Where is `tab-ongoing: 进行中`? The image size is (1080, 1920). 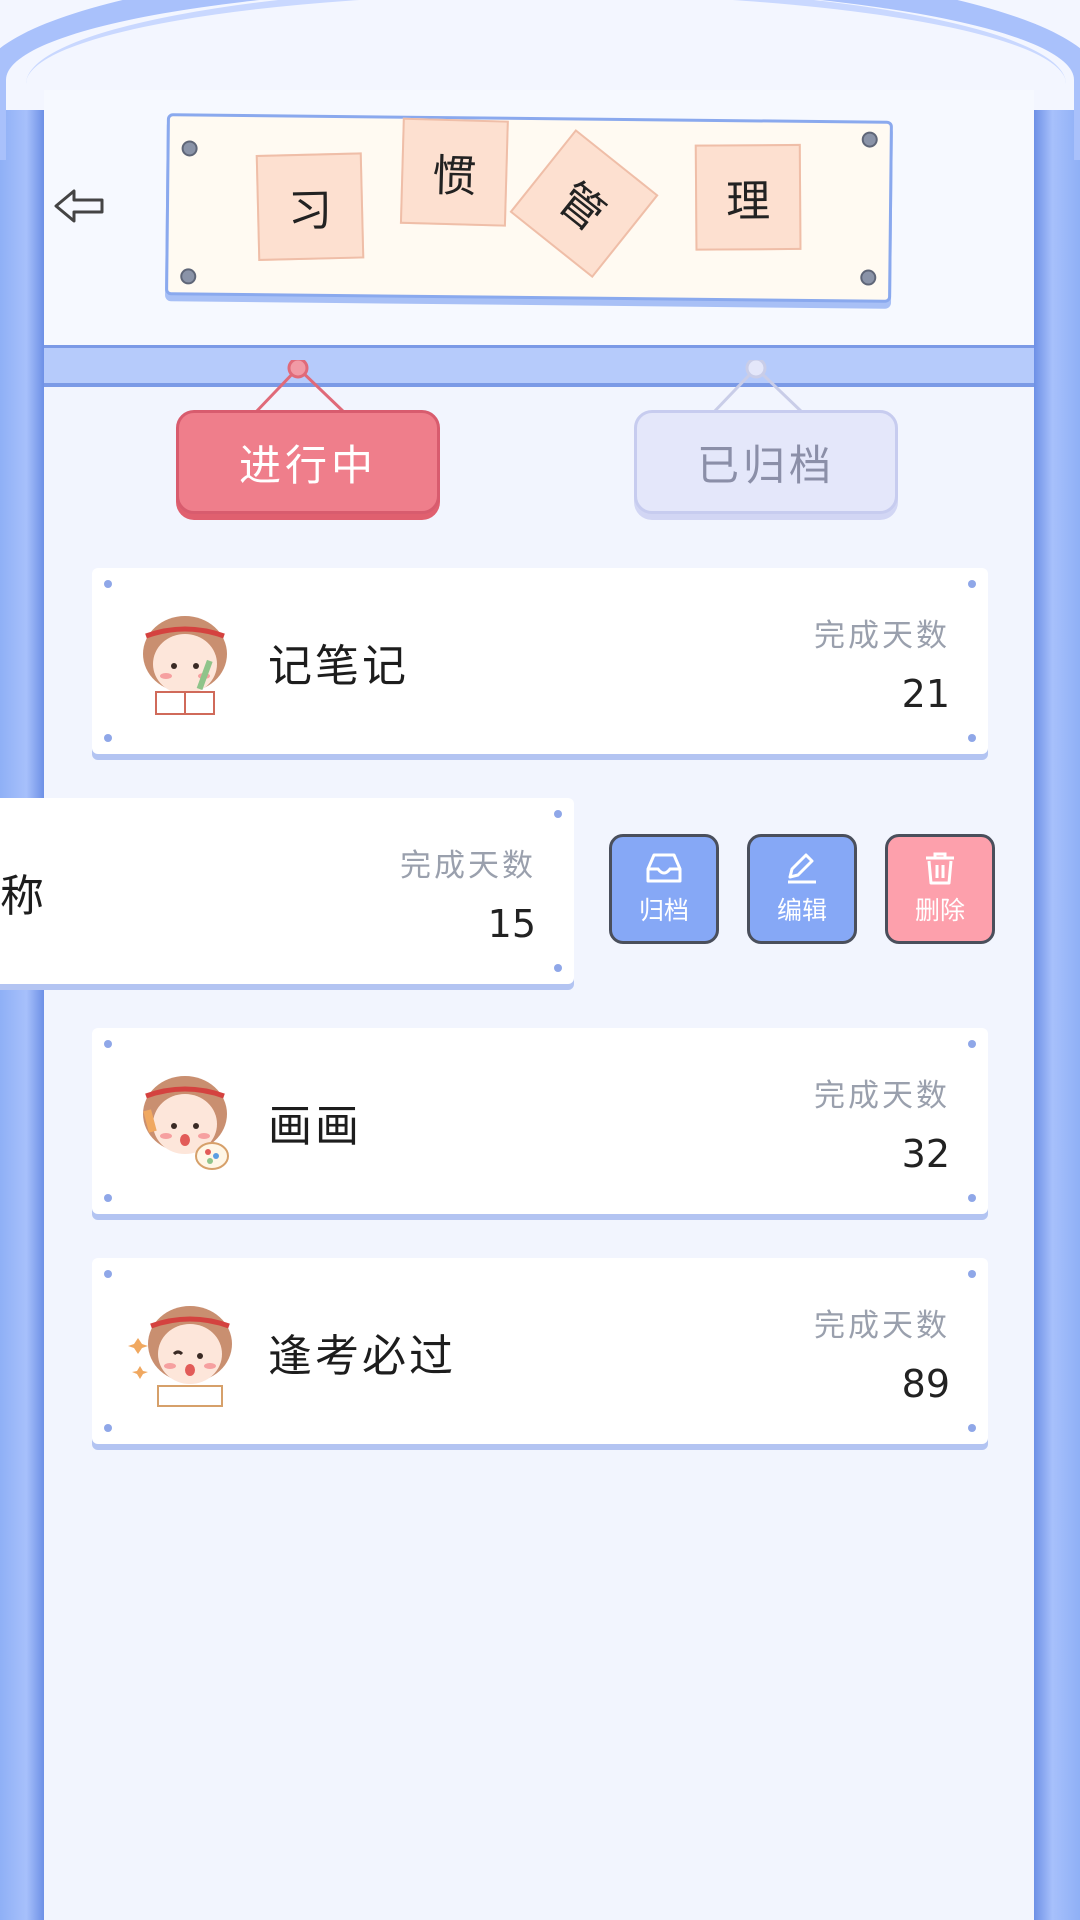
tab-ongoing: 进行中 is located at coordinates (308, 462).